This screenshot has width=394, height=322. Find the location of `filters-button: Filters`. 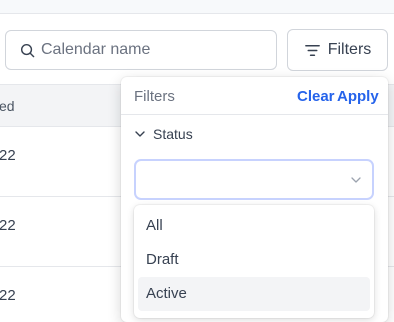

filters-button: Filters is located at coordinates (337, 50).